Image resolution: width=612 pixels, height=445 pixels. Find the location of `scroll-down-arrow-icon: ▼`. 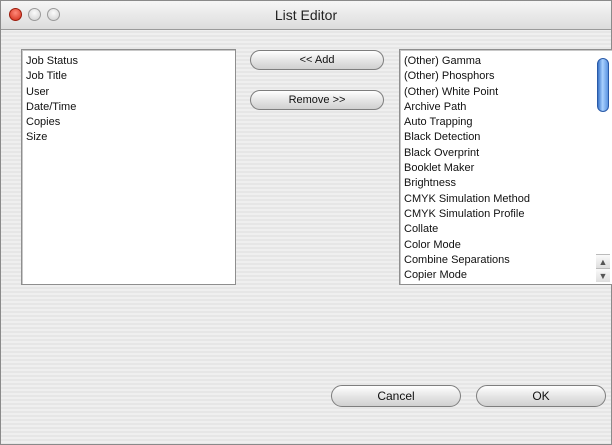

scroll-down-arrow-icon: ▼ is located at coordinates (603, 275).